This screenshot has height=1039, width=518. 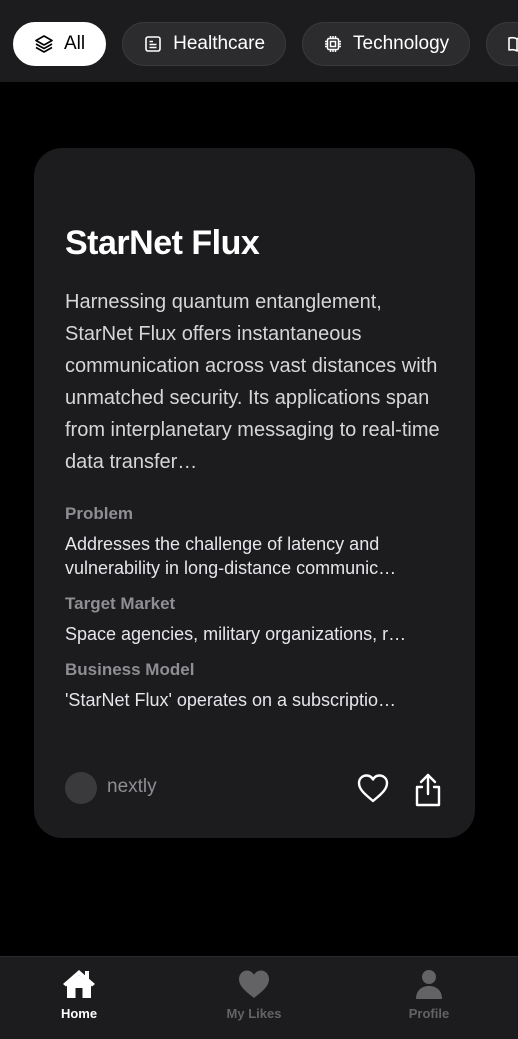 What do you see at coordinates (401, 43) in the screenshot?
I see `category-chip-label: Technology` at bounding box center [401, 43].